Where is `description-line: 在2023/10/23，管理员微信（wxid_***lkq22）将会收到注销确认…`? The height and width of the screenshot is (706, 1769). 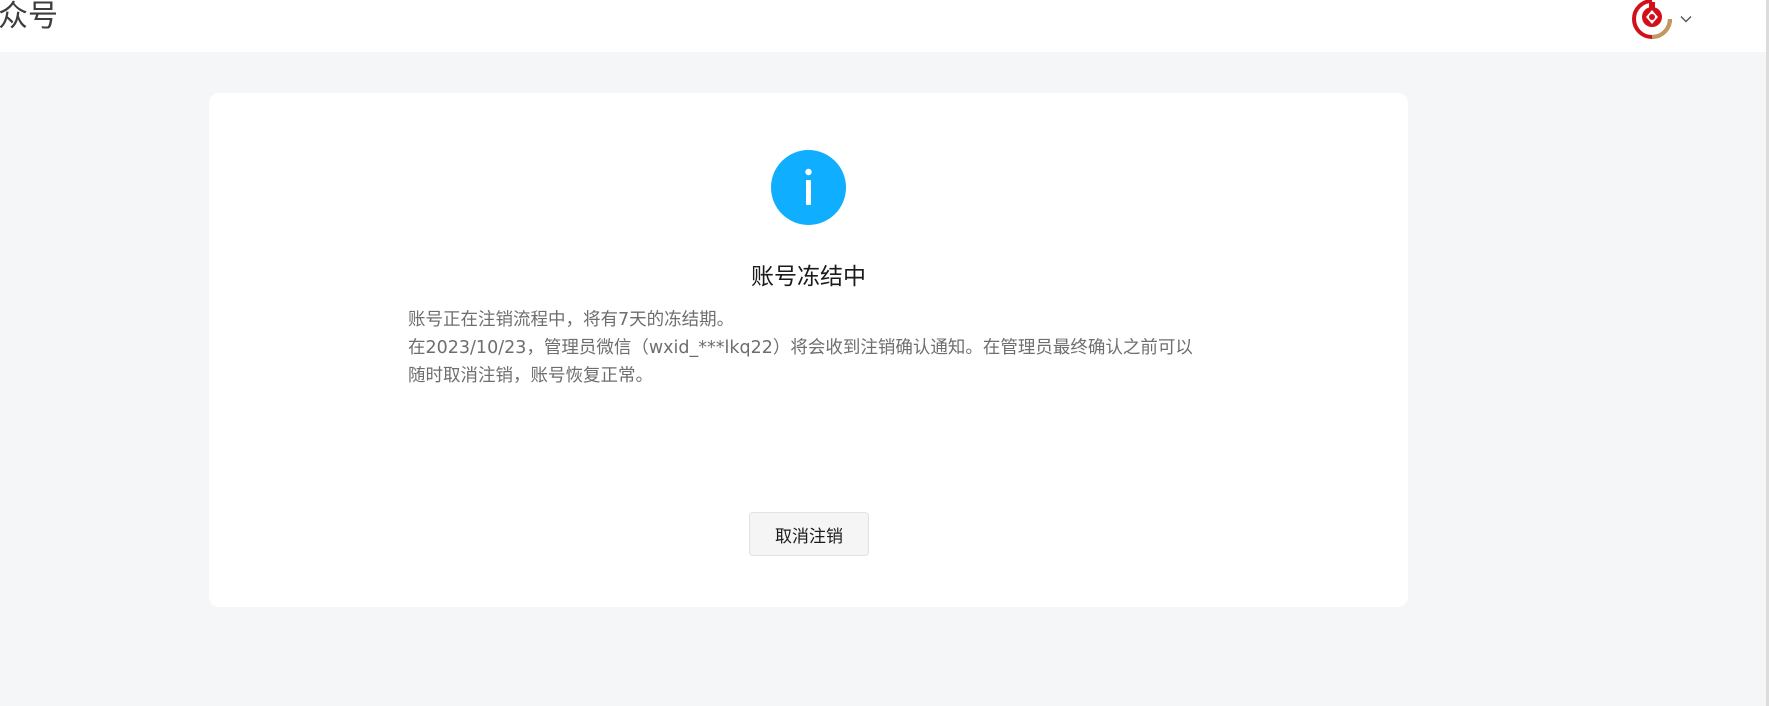
description-line: 在2023/10/23，管理员微信（wxid_***lkq22）将会收到注销确认… is located at coordinates (800, 362).